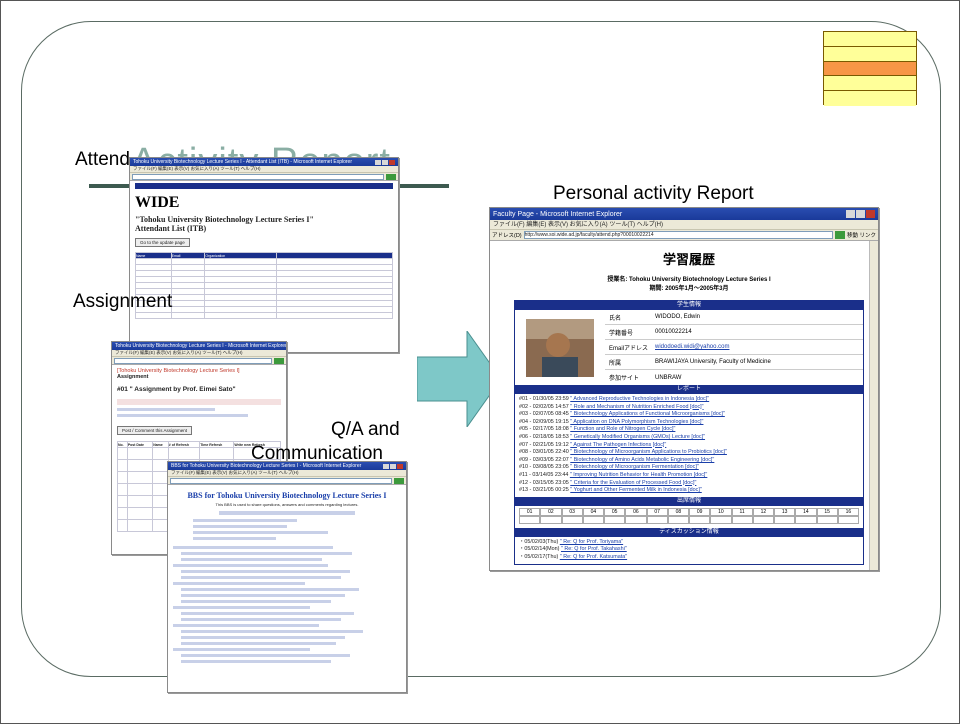 Image resolution: width=960 pixels, height=724 pixels. Describe the element at coordinates (102, 159) in the screenshot. I see `label-attend: Attend` at that location.